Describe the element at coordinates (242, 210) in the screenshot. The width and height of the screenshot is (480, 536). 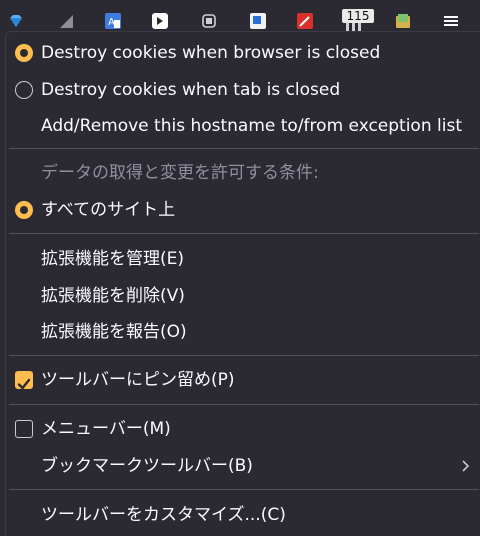
I see `menu-item-all-sites: すべてのサイト上` at that location.